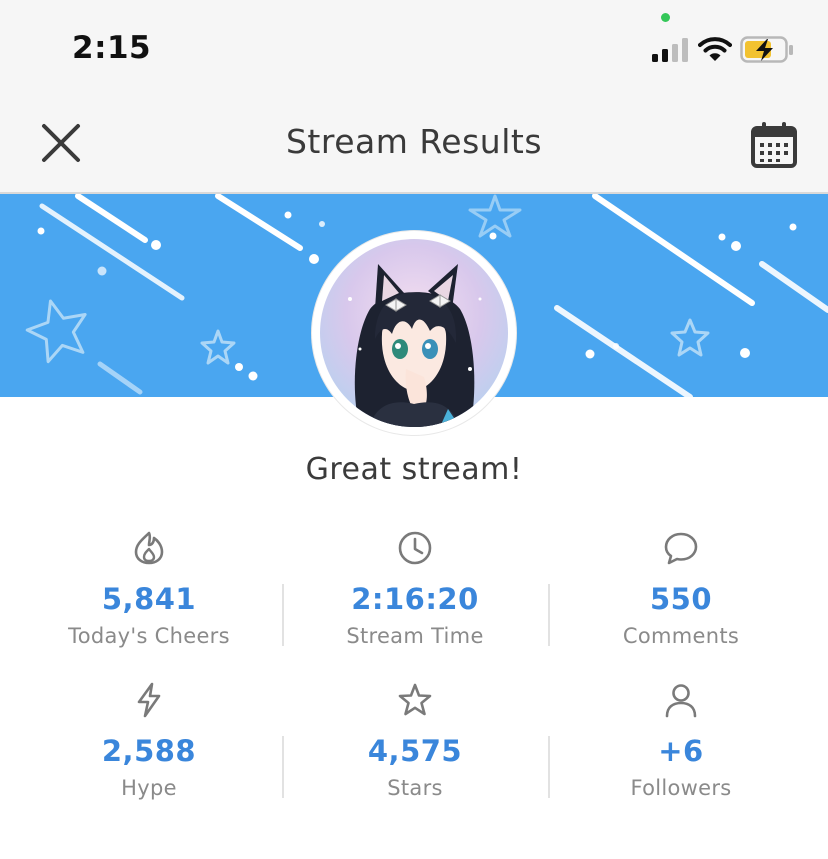  I want to click on stat-value: 2:16:20, so click(415, 599).